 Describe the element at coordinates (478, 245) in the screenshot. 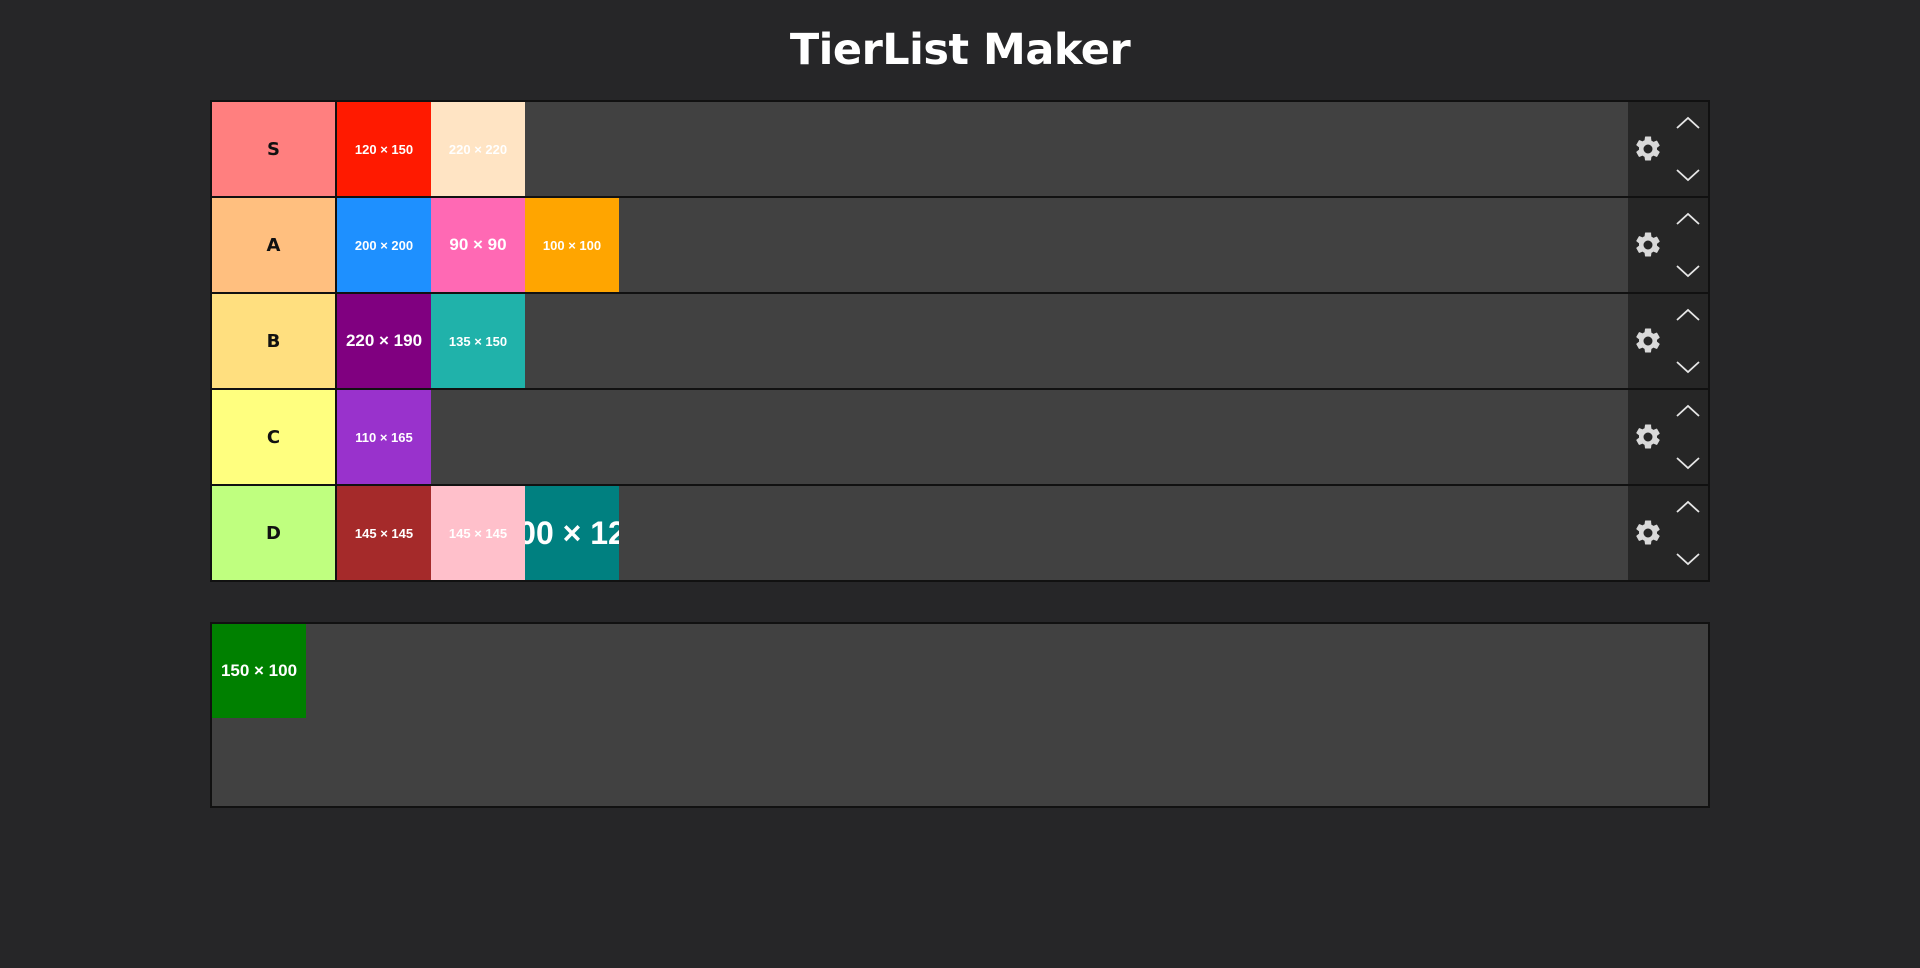

I see `tier-item: 90 × 90` at that location.